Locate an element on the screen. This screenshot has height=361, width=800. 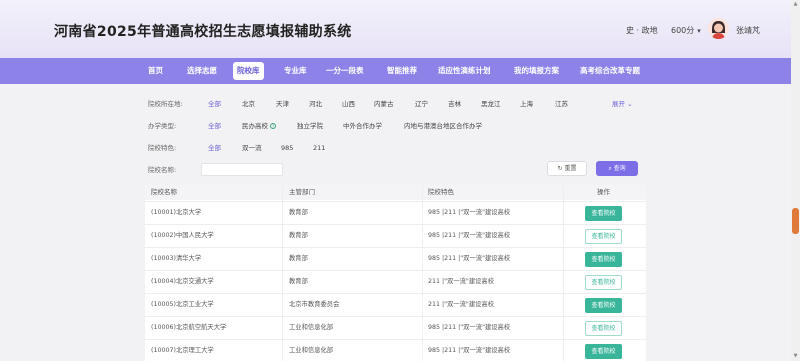
nav-my-plan: 我的填报方案 is located at coordinates (536, 71).